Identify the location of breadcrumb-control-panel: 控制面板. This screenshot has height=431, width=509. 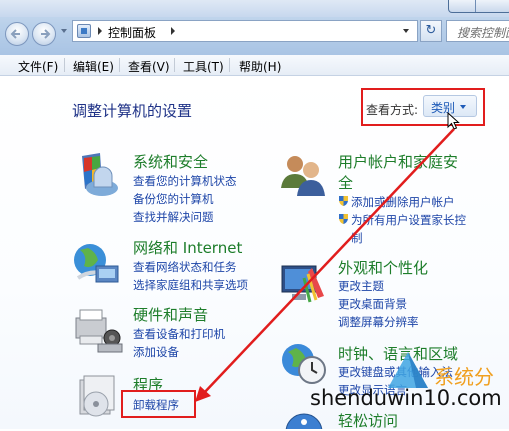
(132, 32).